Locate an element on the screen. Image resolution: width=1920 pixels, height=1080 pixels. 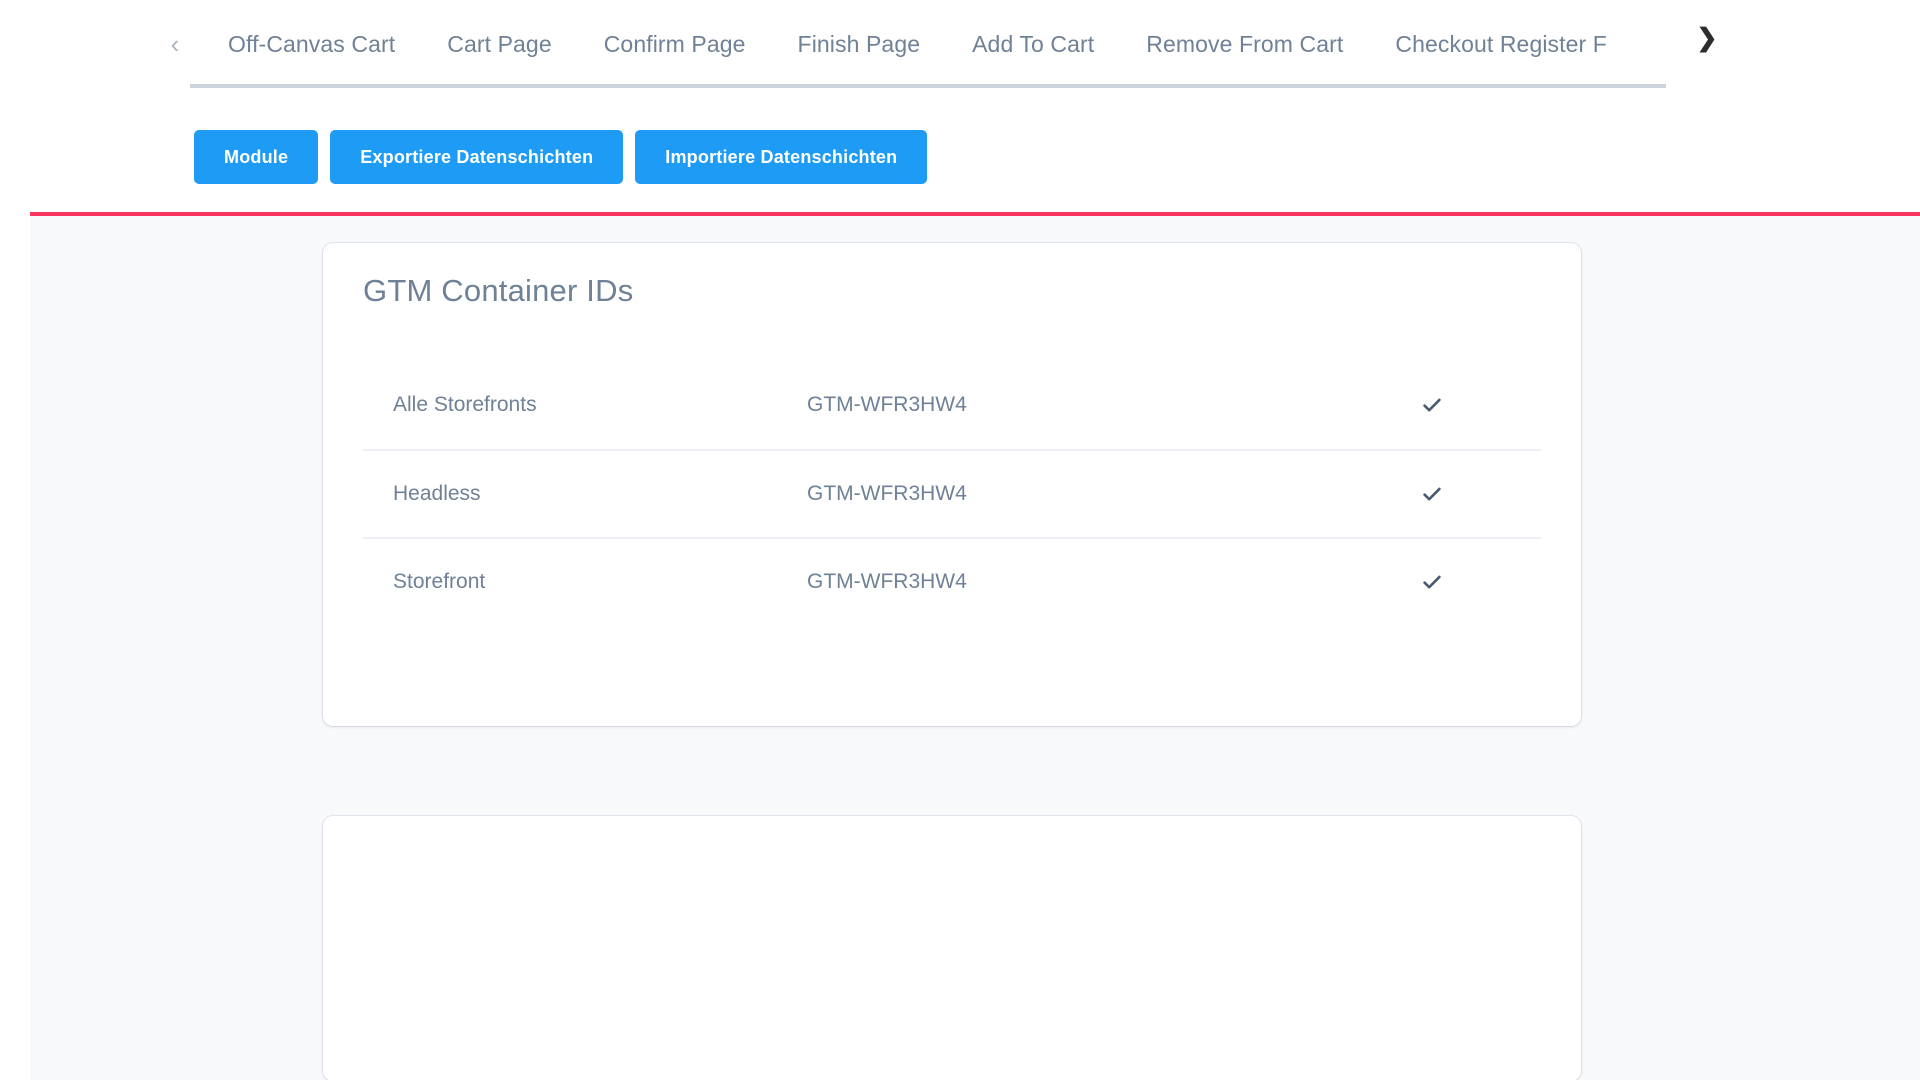
card-title: GTM Container IDs is located at coordinates (498, 290).